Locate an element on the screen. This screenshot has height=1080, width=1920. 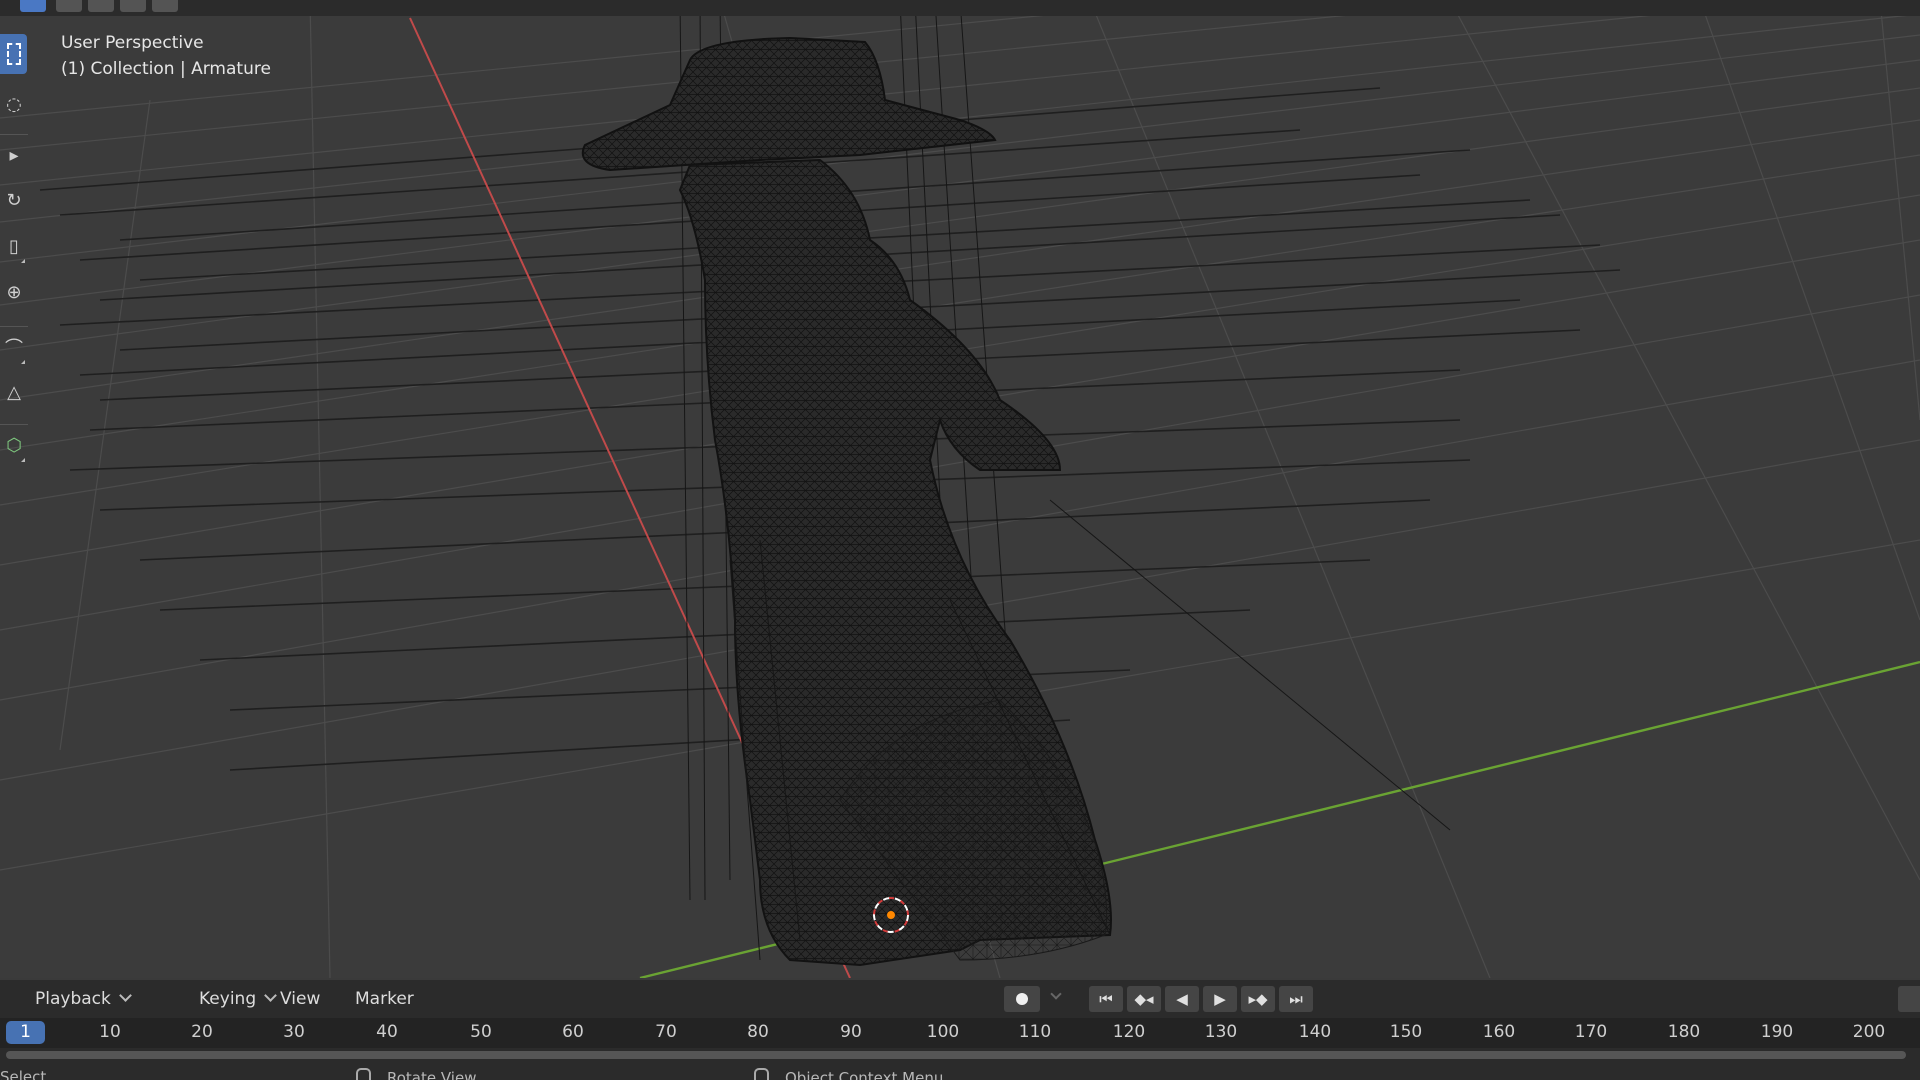
previous-keyframe-icon: ◆◂ is located at coordinates (1144, 999).